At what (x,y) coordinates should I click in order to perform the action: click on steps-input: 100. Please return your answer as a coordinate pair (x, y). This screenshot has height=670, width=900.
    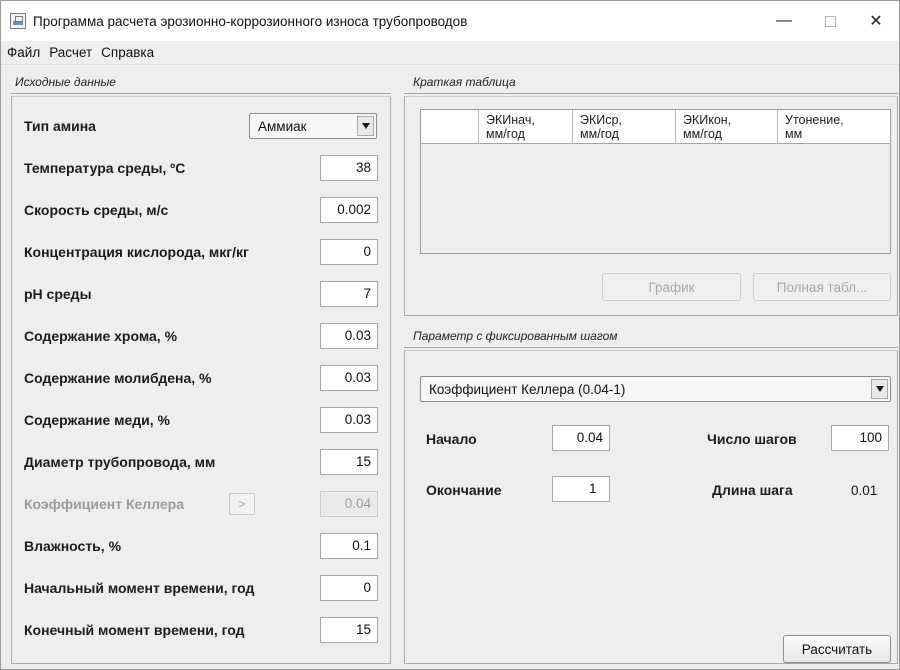
    Looking at the image, I should click on (860, 438).